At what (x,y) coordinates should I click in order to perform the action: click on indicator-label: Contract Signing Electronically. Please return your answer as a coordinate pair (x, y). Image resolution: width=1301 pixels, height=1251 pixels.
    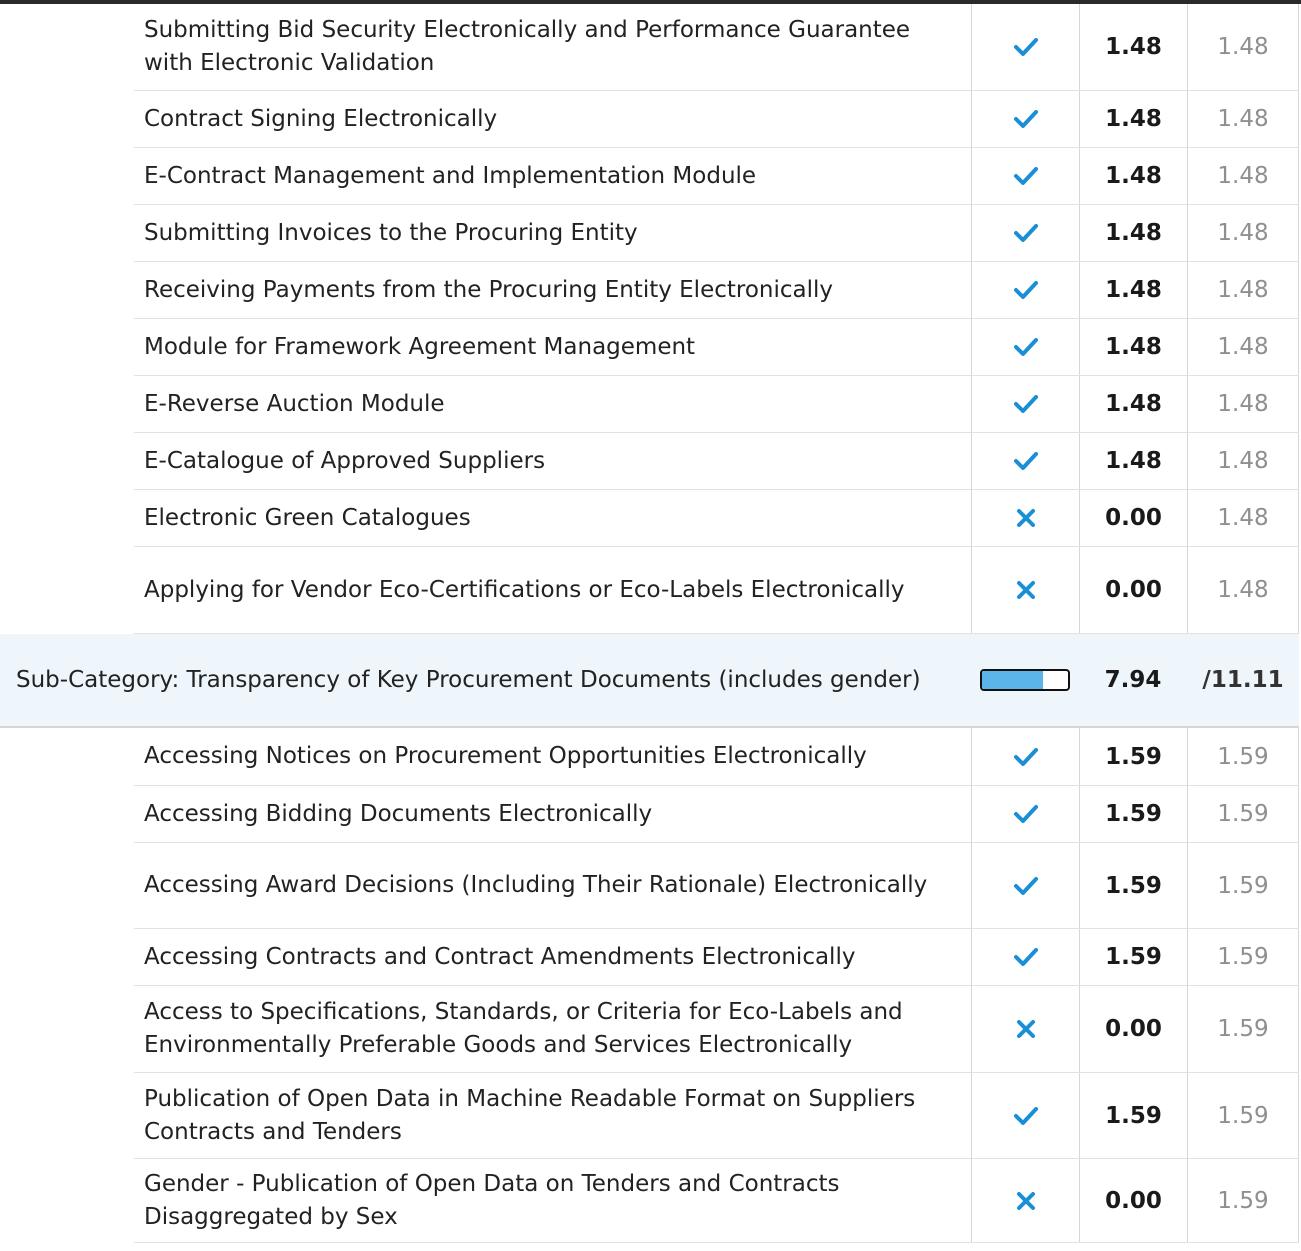
    Looking at the image, I should click on (321, 118).